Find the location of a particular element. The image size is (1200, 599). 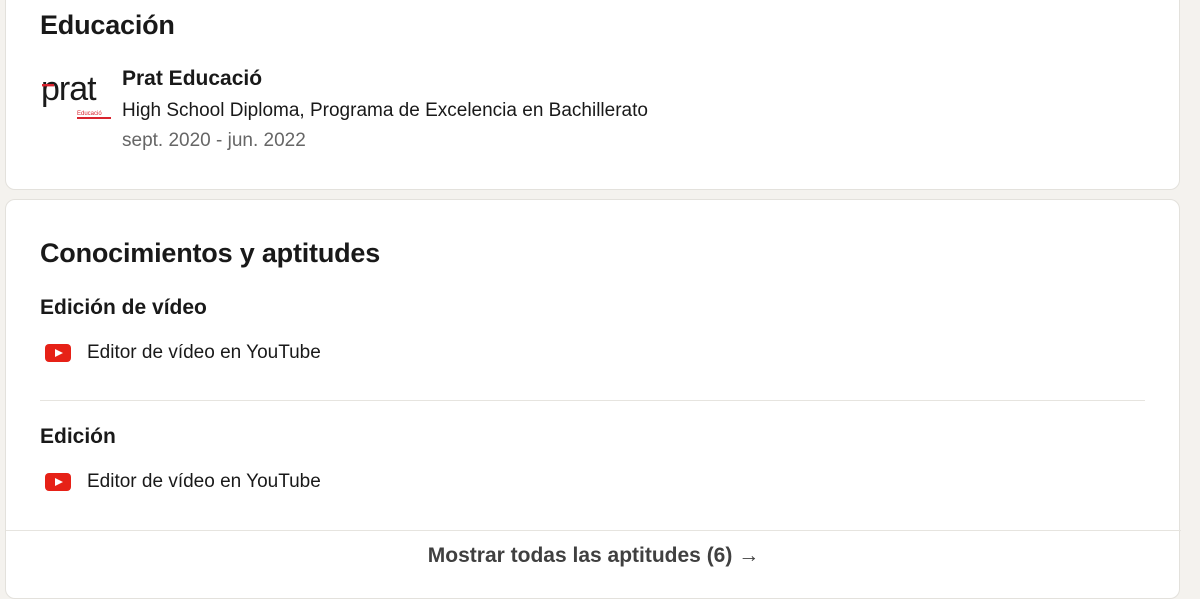

skills-section-title: Conocimientos y aptitudes is located at coordinates (210, 253).